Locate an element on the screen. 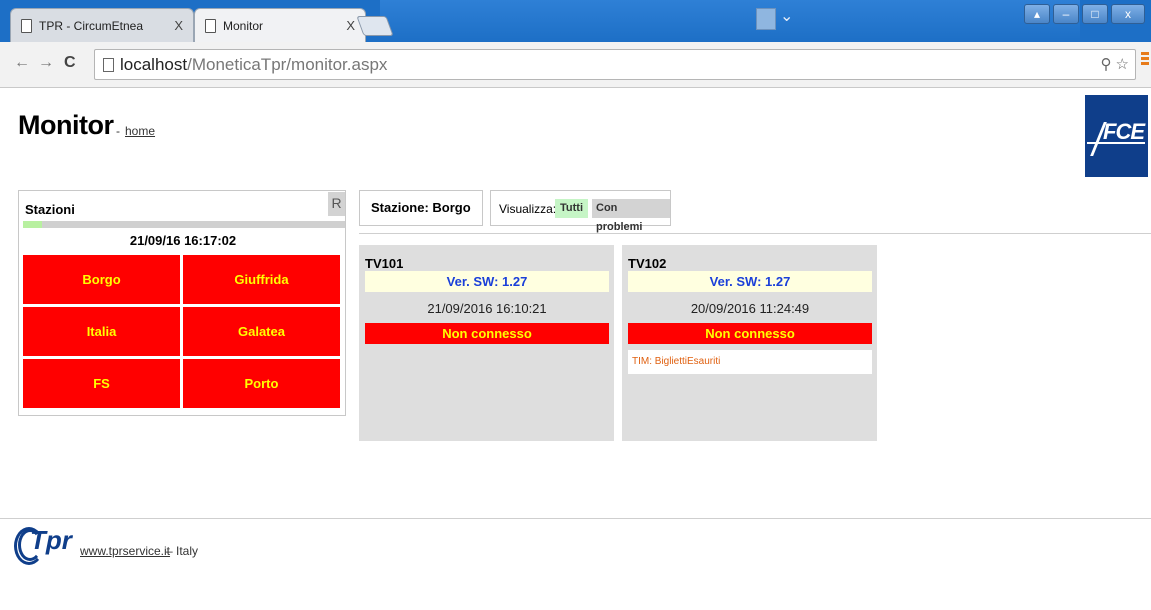  address-bar: localhost/MoneticaTpr/monitor.aspx ⚲ ☆ is located at coordinates (615, 64).